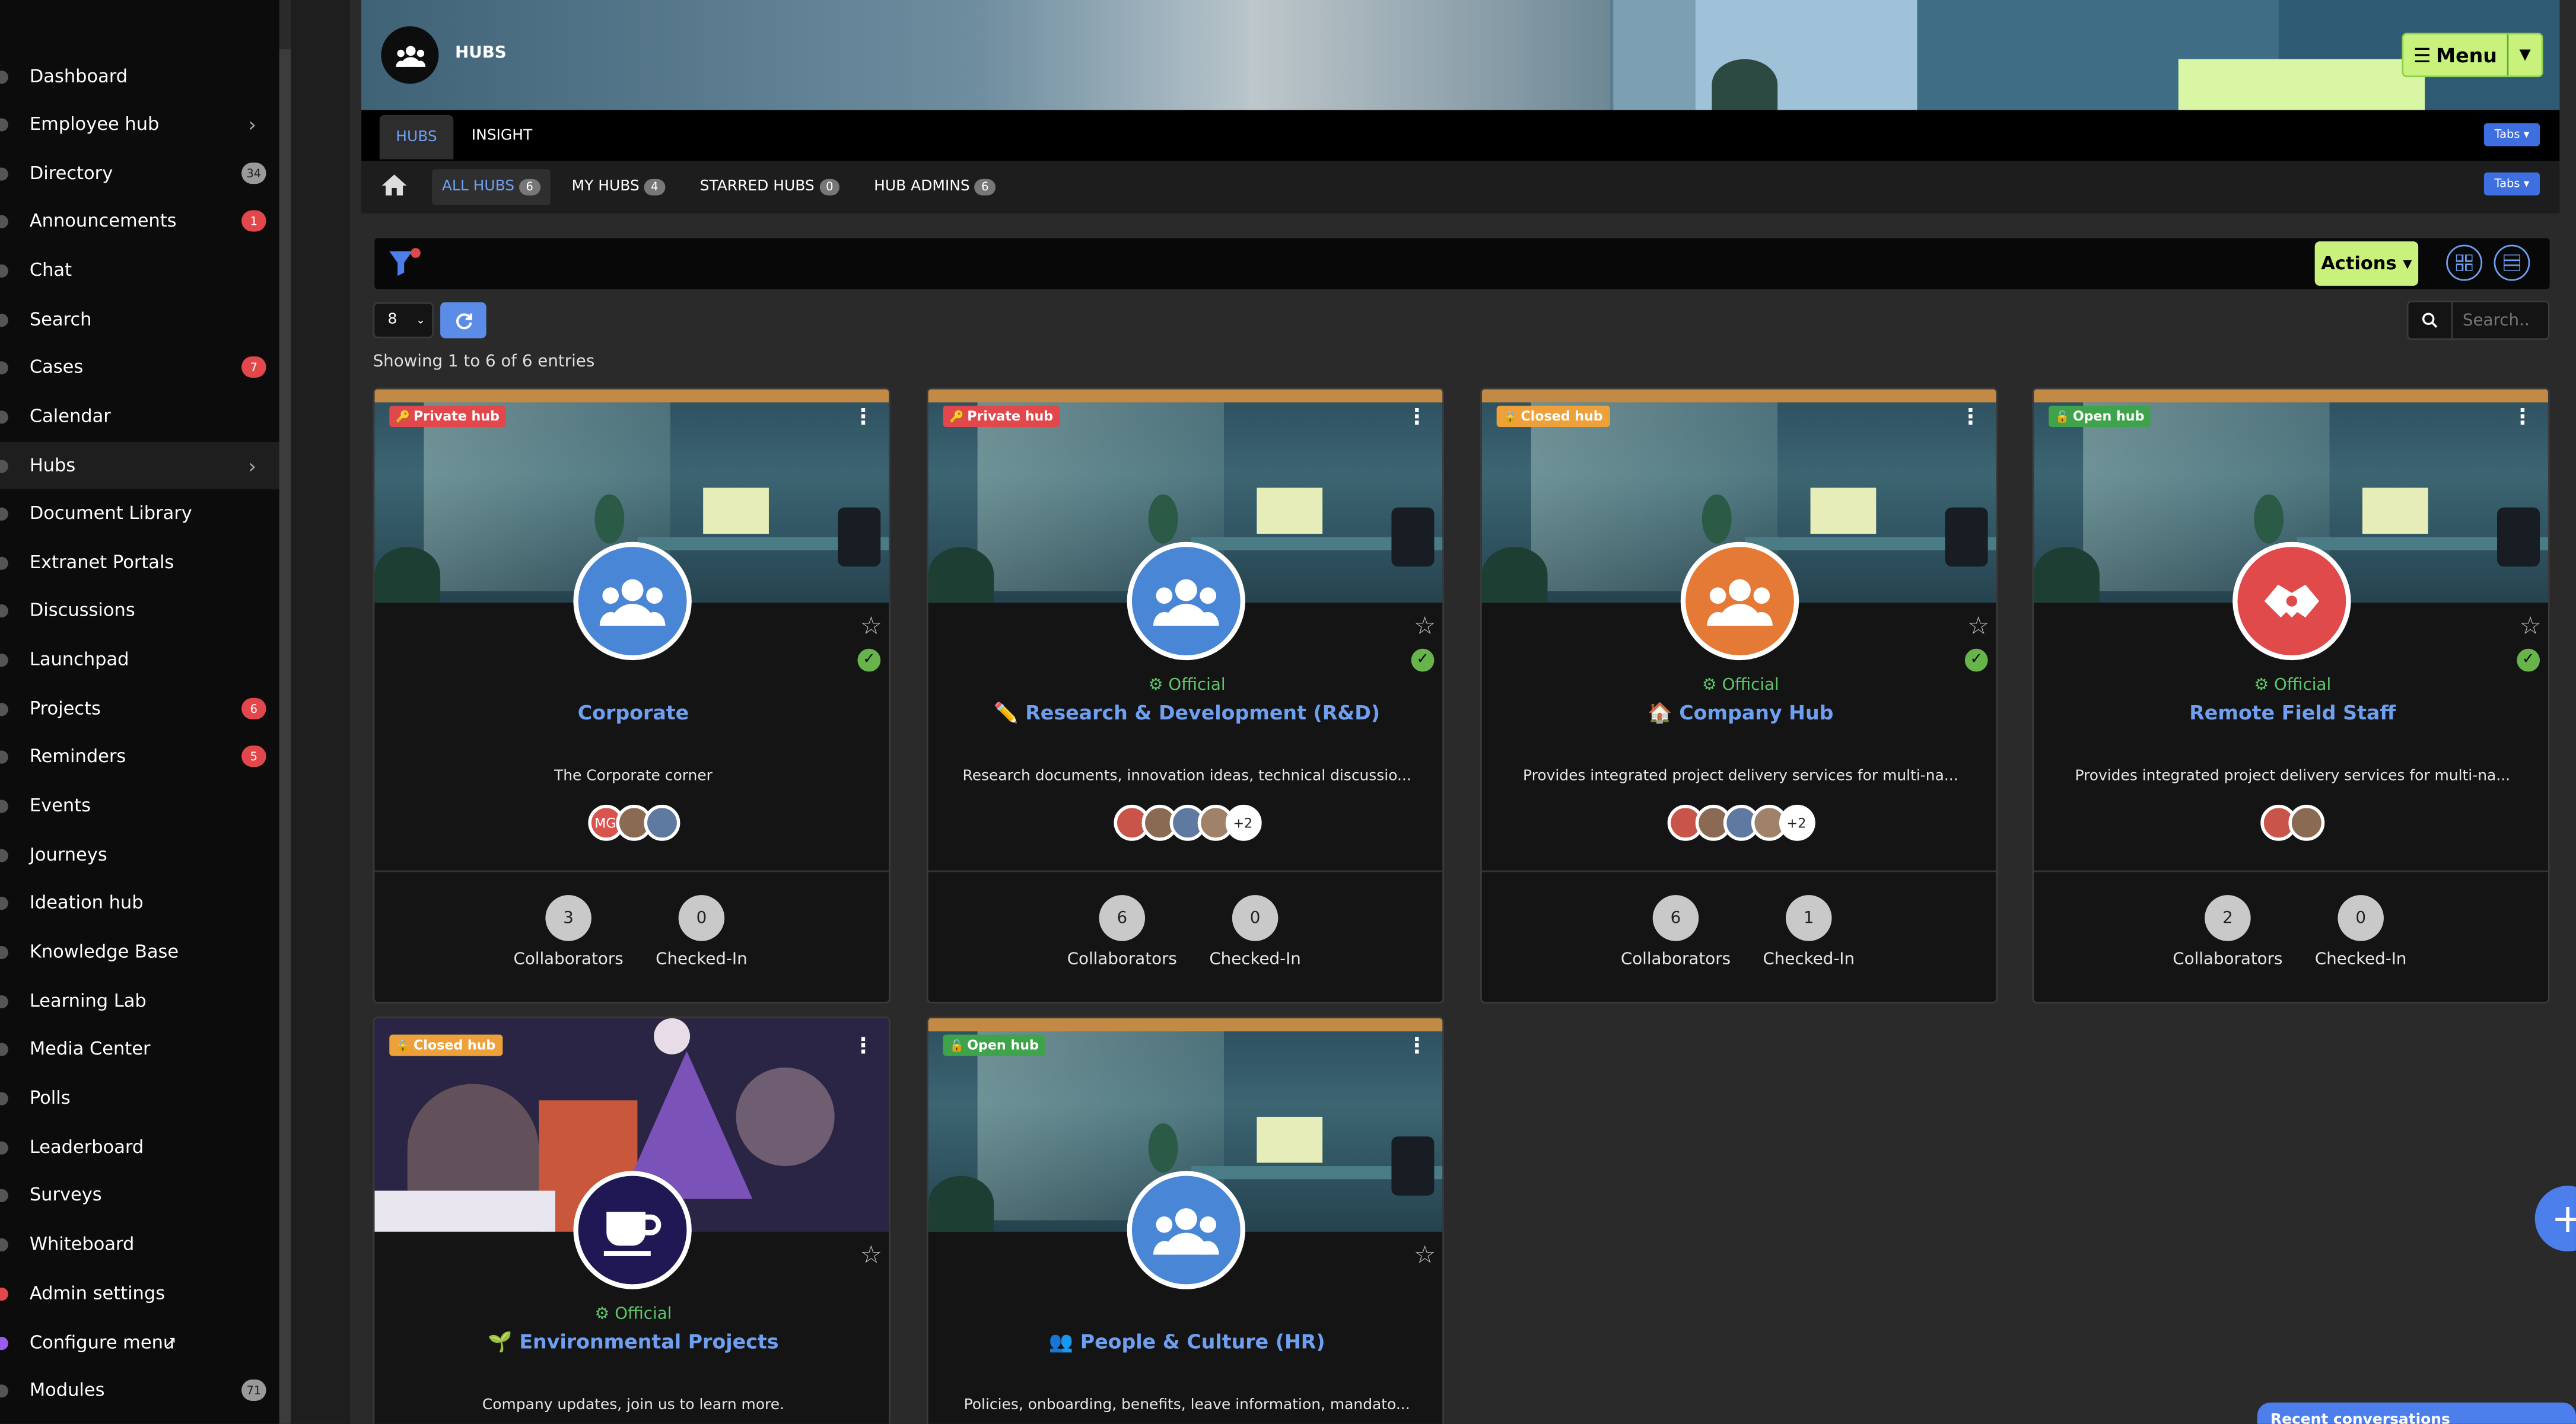 This screenshot has height=1424, width=2576. I want to click on refresh-button, so click(463, 320).